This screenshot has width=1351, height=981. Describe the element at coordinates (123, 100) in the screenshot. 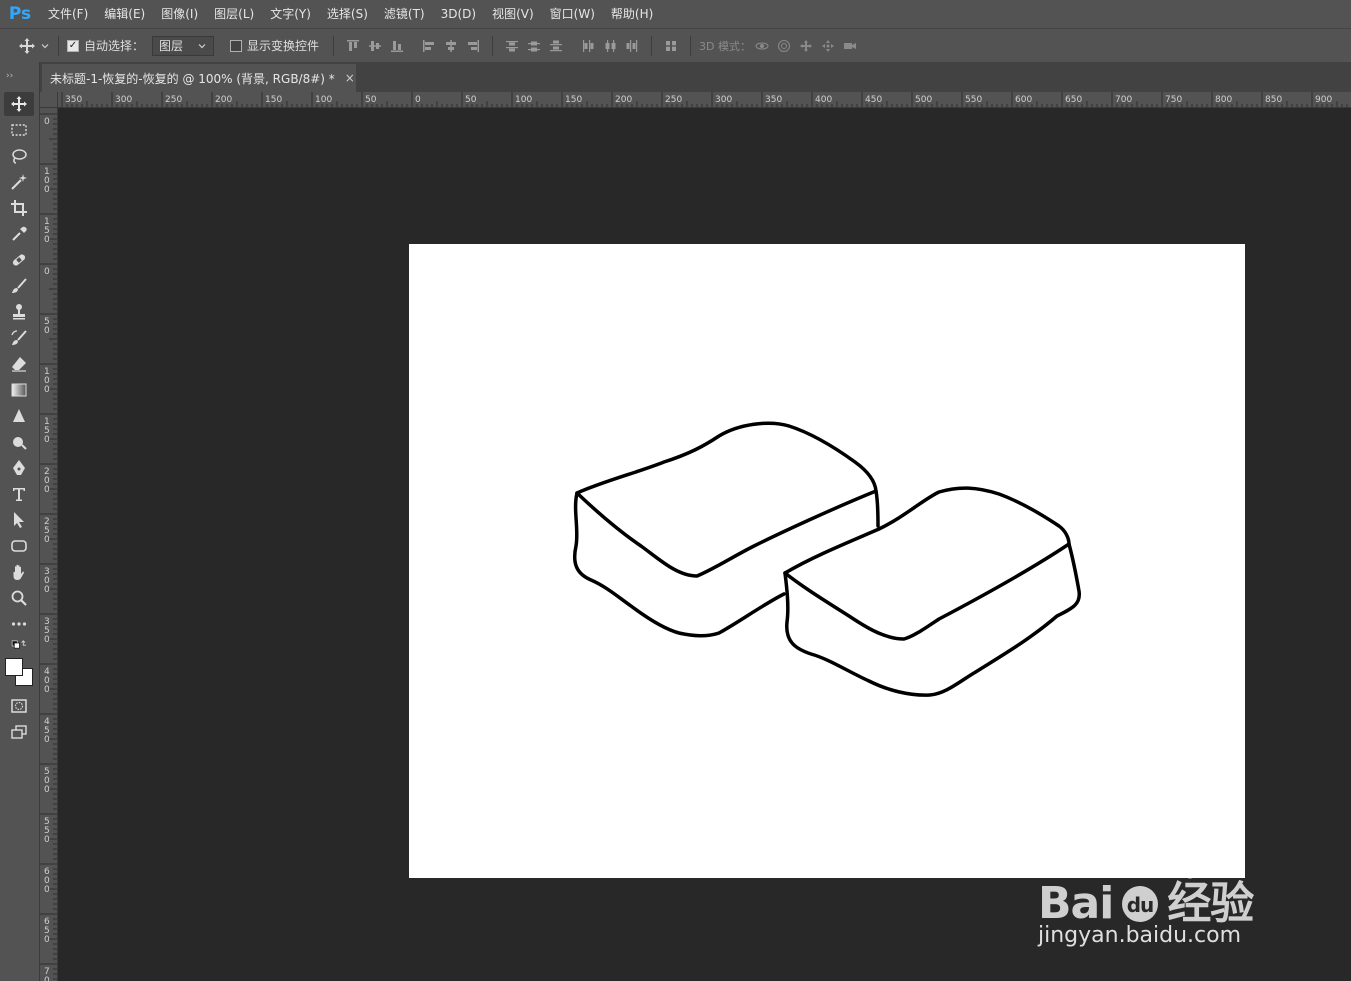

I see `ruler-label: 300` at that location.